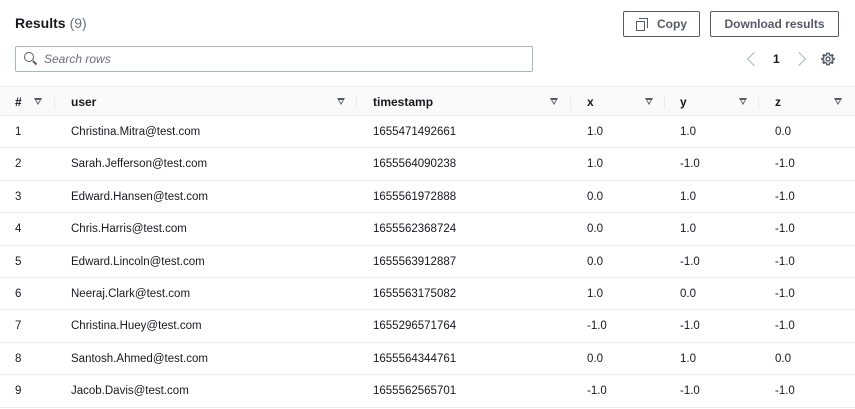  I want to click on cell-timestamp: 1655562368724, so click(415, 229).